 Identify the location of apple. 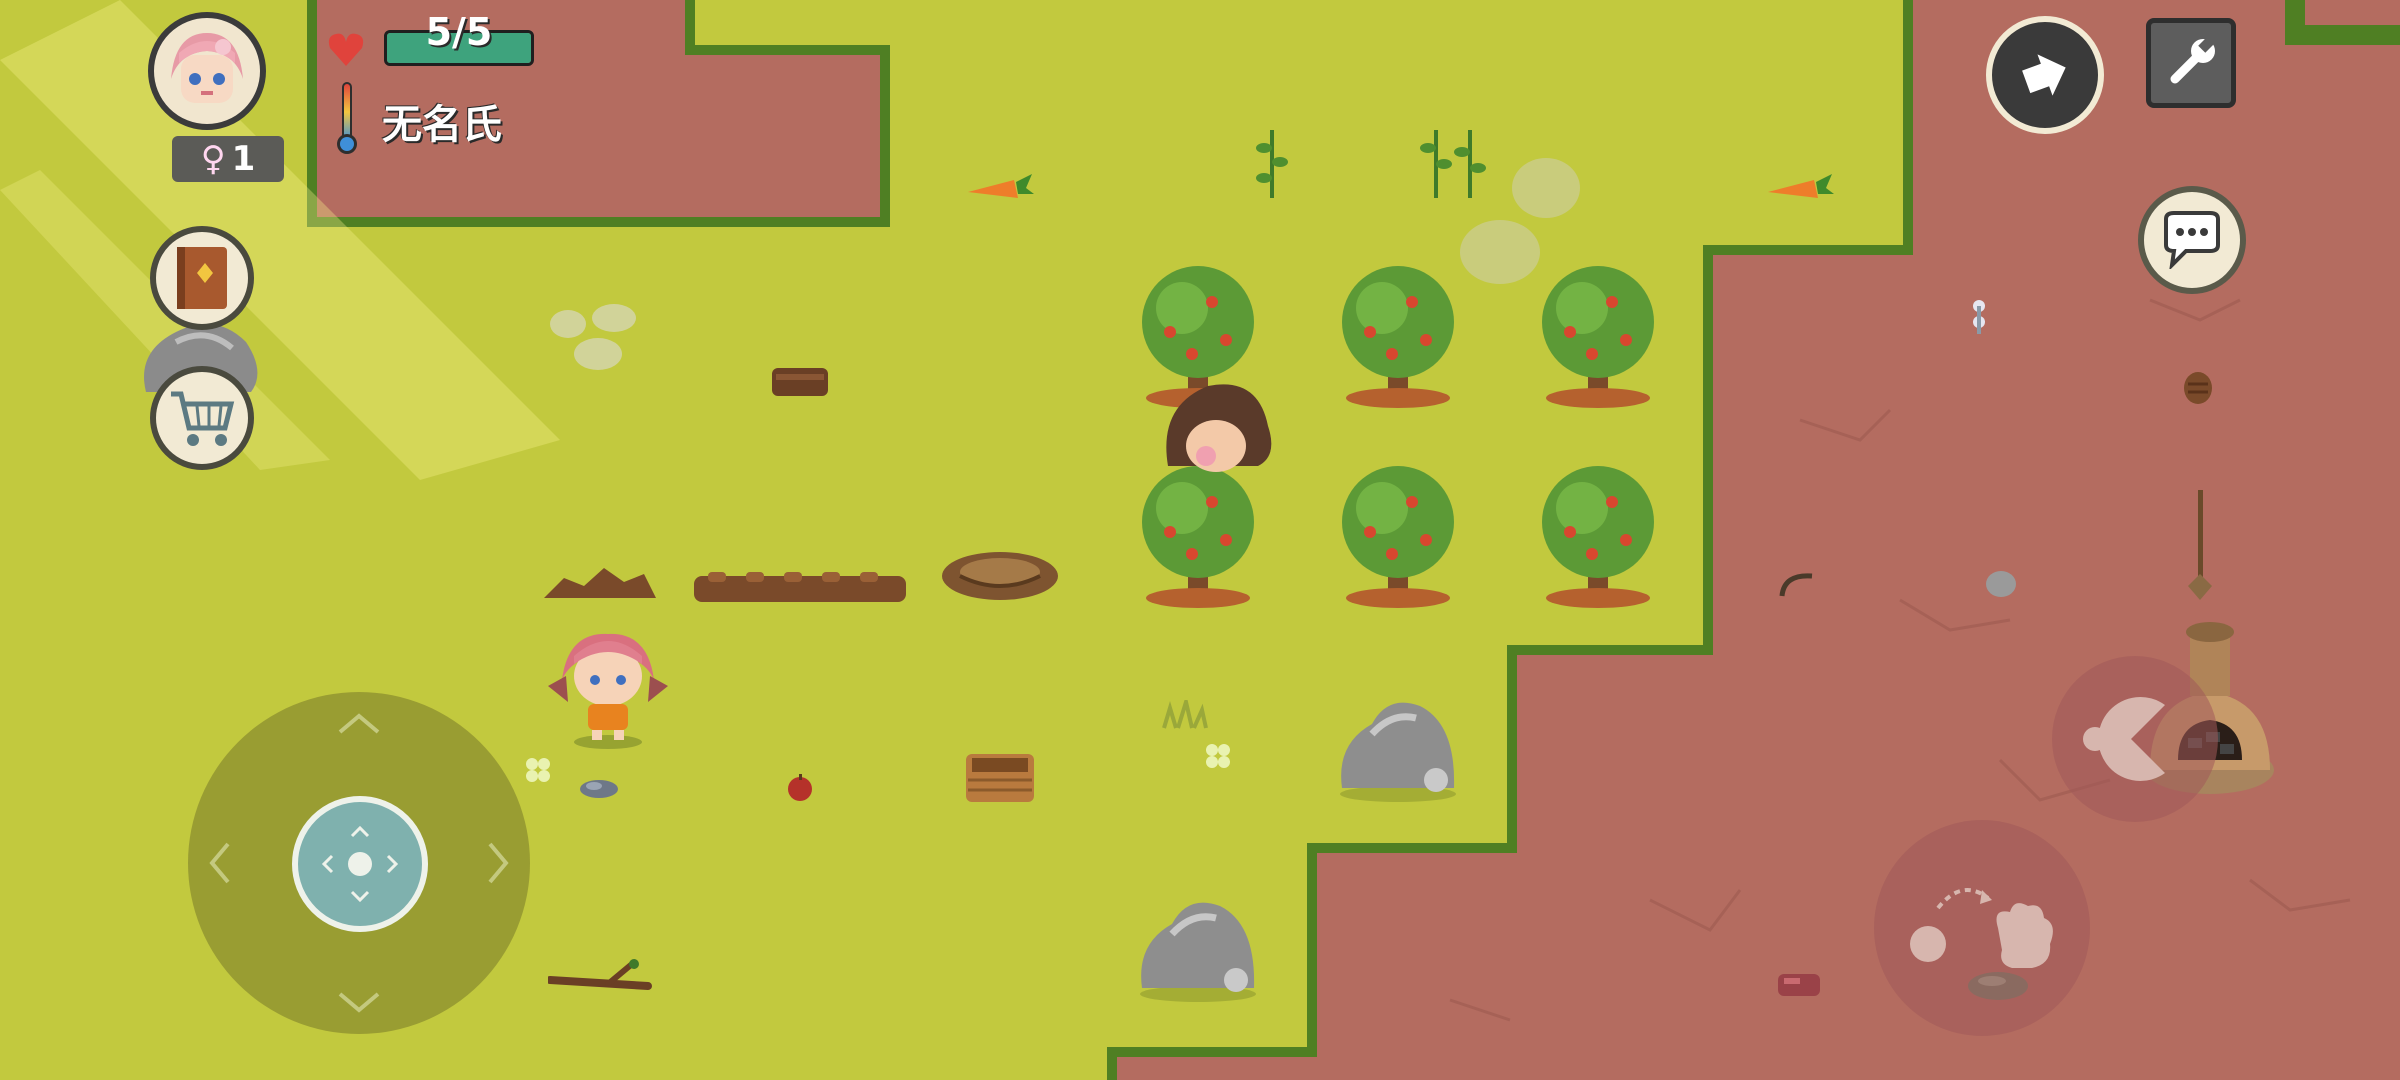
(800, 788).